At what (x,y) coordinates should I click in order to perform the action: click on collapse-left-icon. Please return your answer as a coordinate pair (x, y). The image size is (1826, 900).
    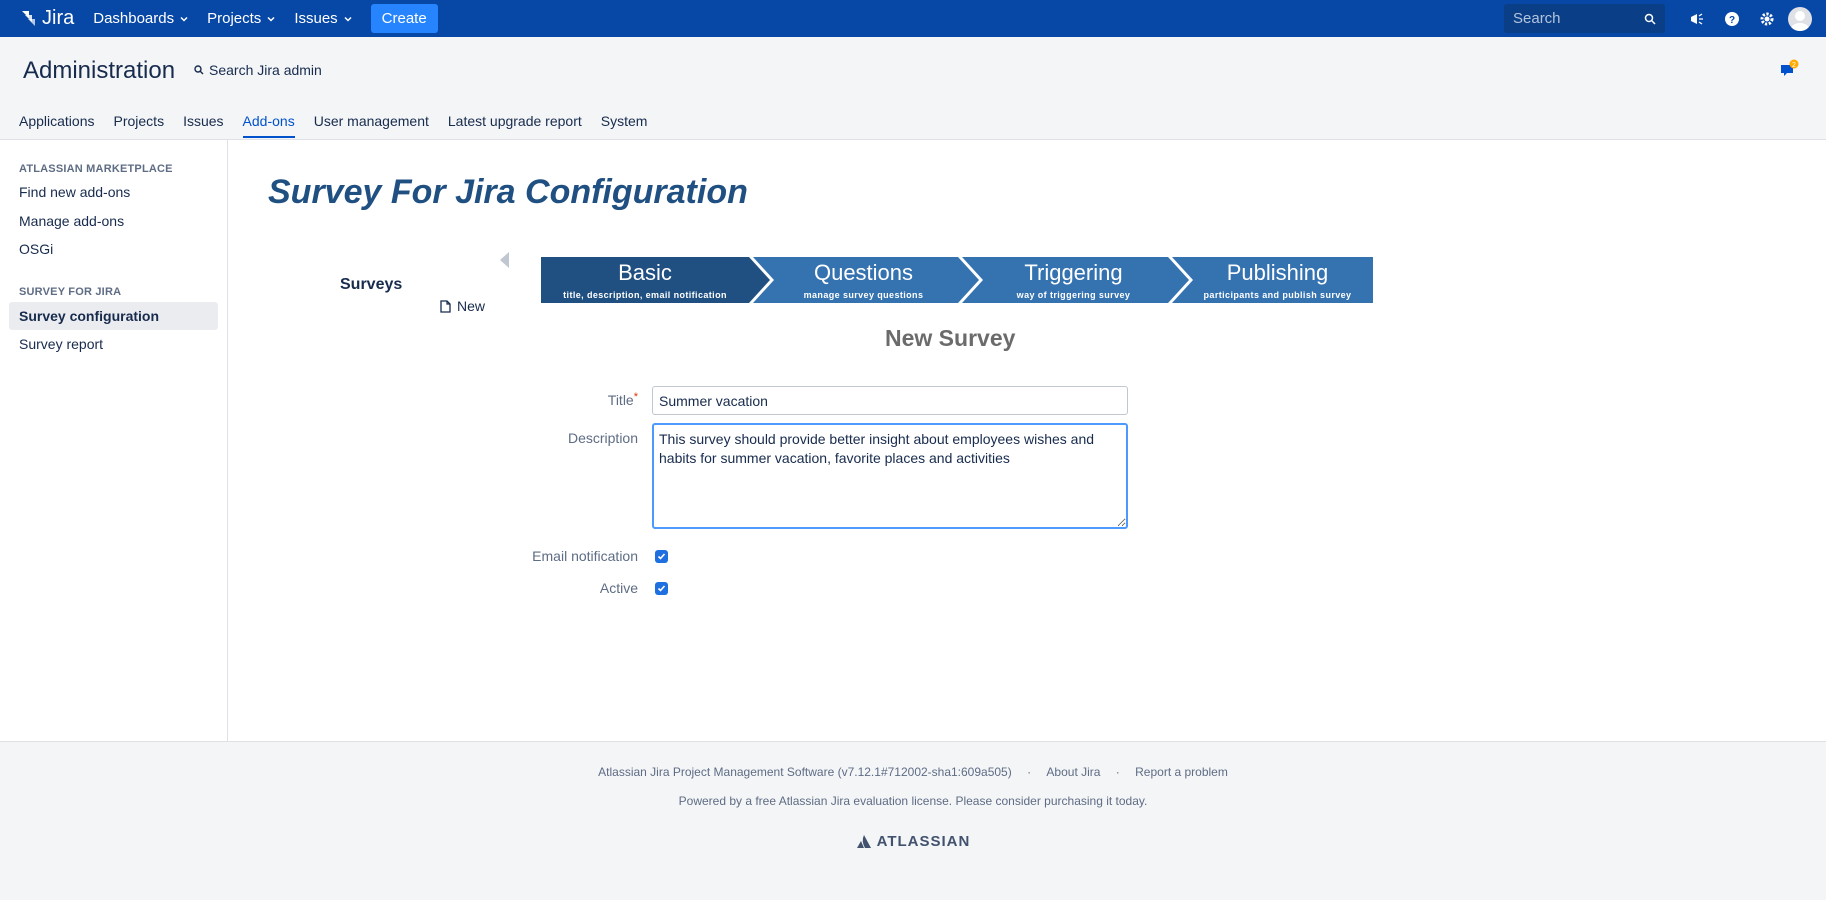
    Looking at the image, I should click on (504, 260).